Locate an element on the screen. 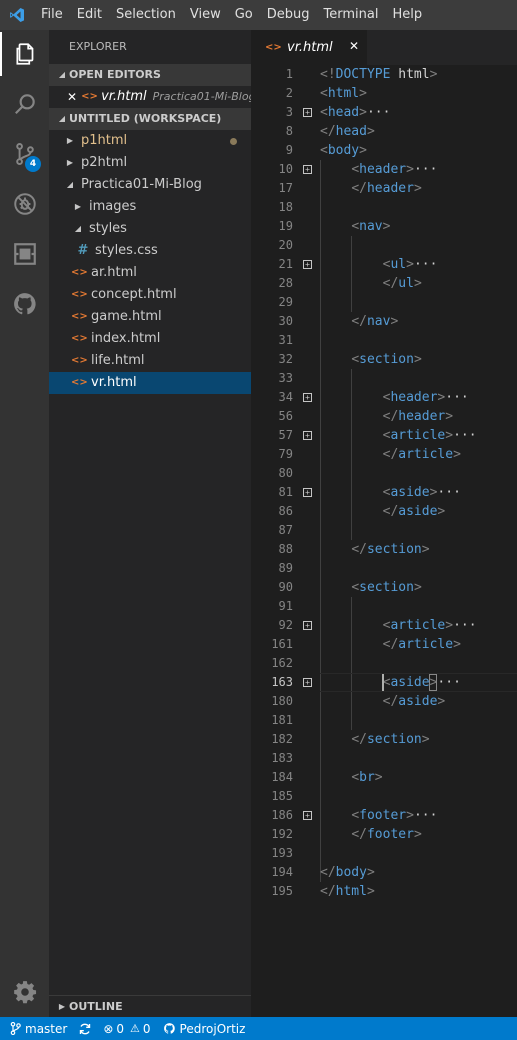 The image size is (517, 1040). menu-view: View is located at coordinates (205, 15).